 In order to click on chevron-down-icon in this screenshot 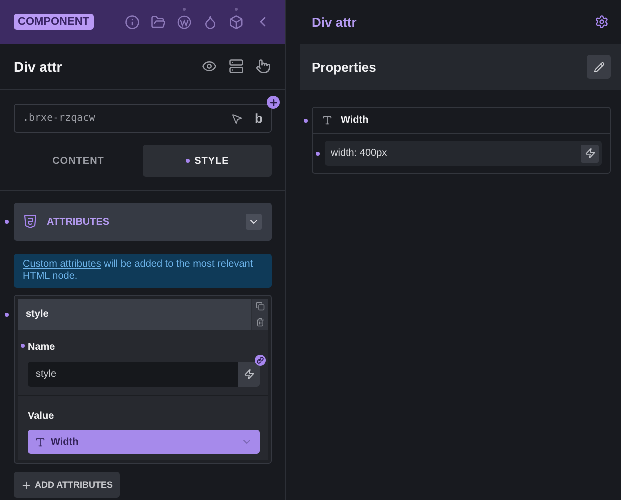, I will do `click(254, 222)`.